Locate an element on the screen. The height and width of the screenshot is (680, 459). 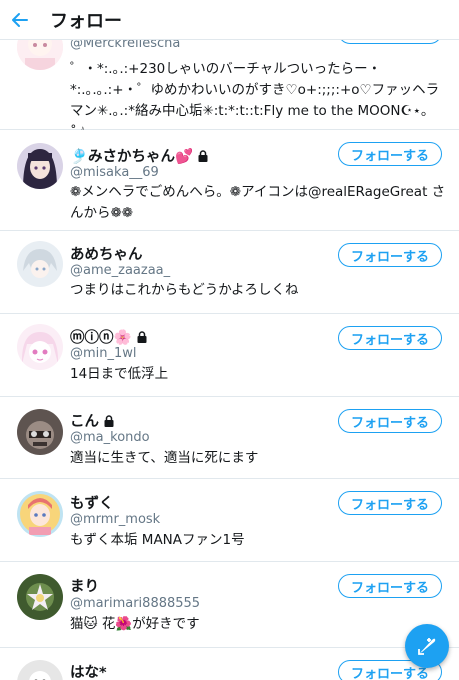
user-name-line: あめちゃん is located at coordinates (106, 253).